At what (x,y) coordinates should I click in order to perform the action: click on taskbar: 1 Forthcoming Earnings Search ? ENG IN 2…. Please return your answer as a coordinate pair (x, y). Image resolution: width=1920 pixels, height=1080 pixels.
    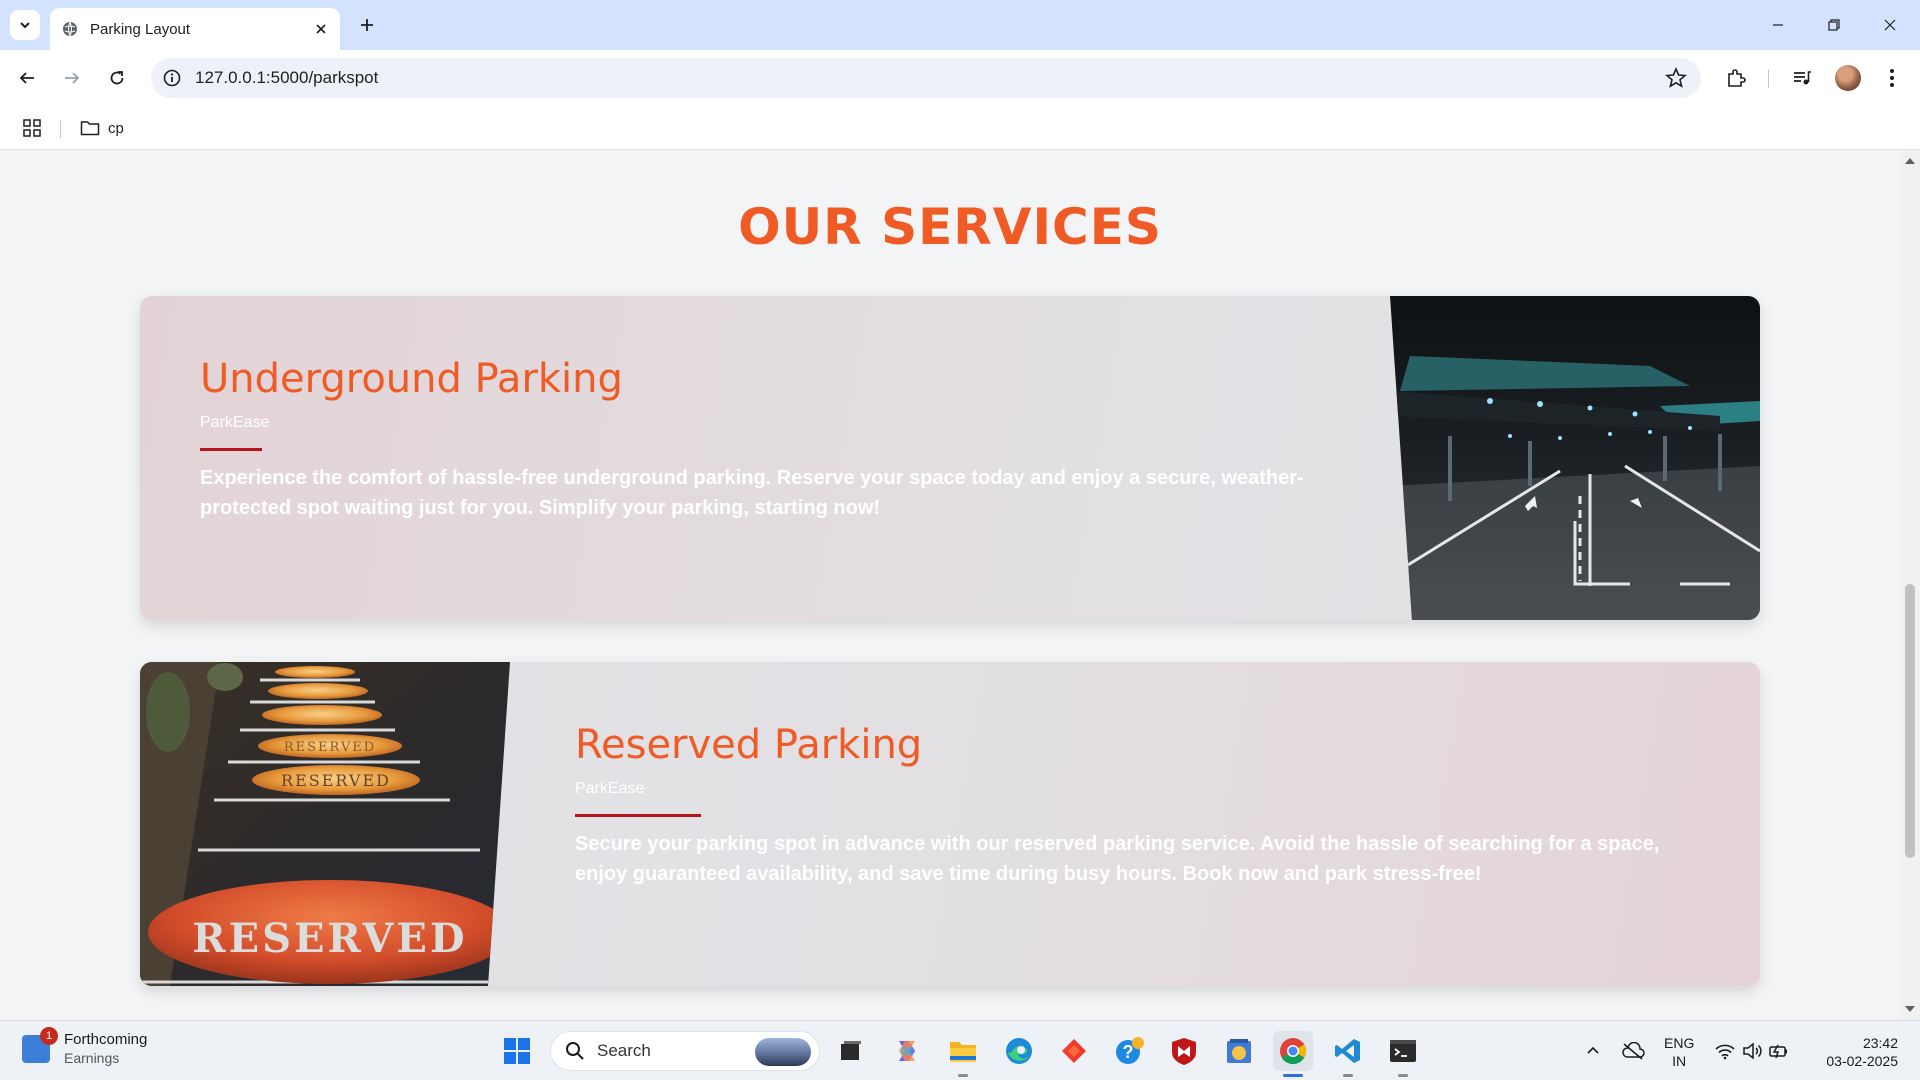
    Looking at the image, I should click on (960, 1050).